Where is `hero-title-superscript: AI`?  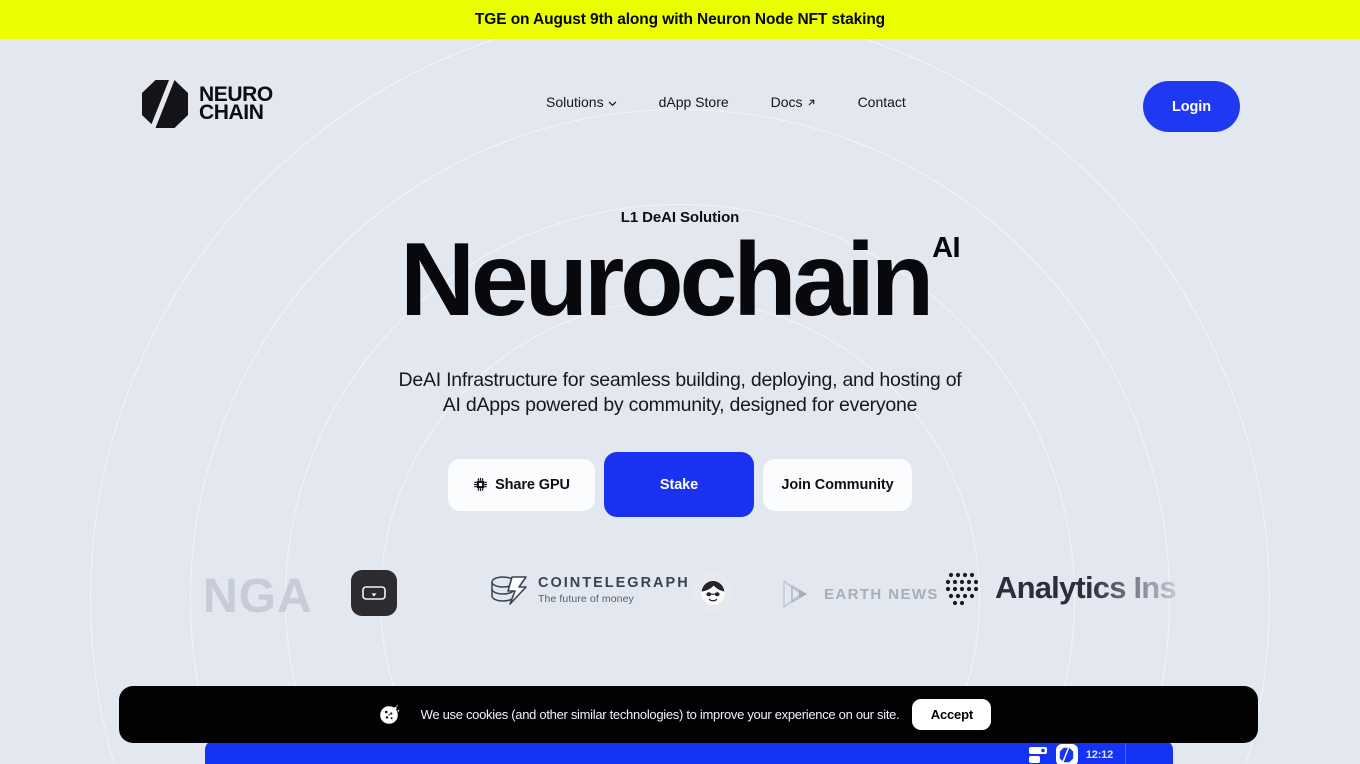
hero-title-superscript: AI is located at coordinates (946, 248).